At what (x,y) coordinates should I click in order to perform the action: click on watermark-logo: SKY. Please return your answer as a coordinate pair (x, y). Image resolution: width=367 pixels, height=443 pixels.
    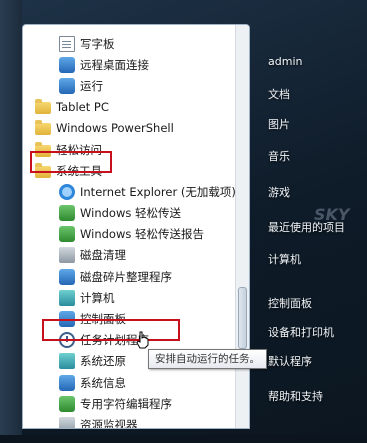
    Looking at the image, I should click on (332, 214).